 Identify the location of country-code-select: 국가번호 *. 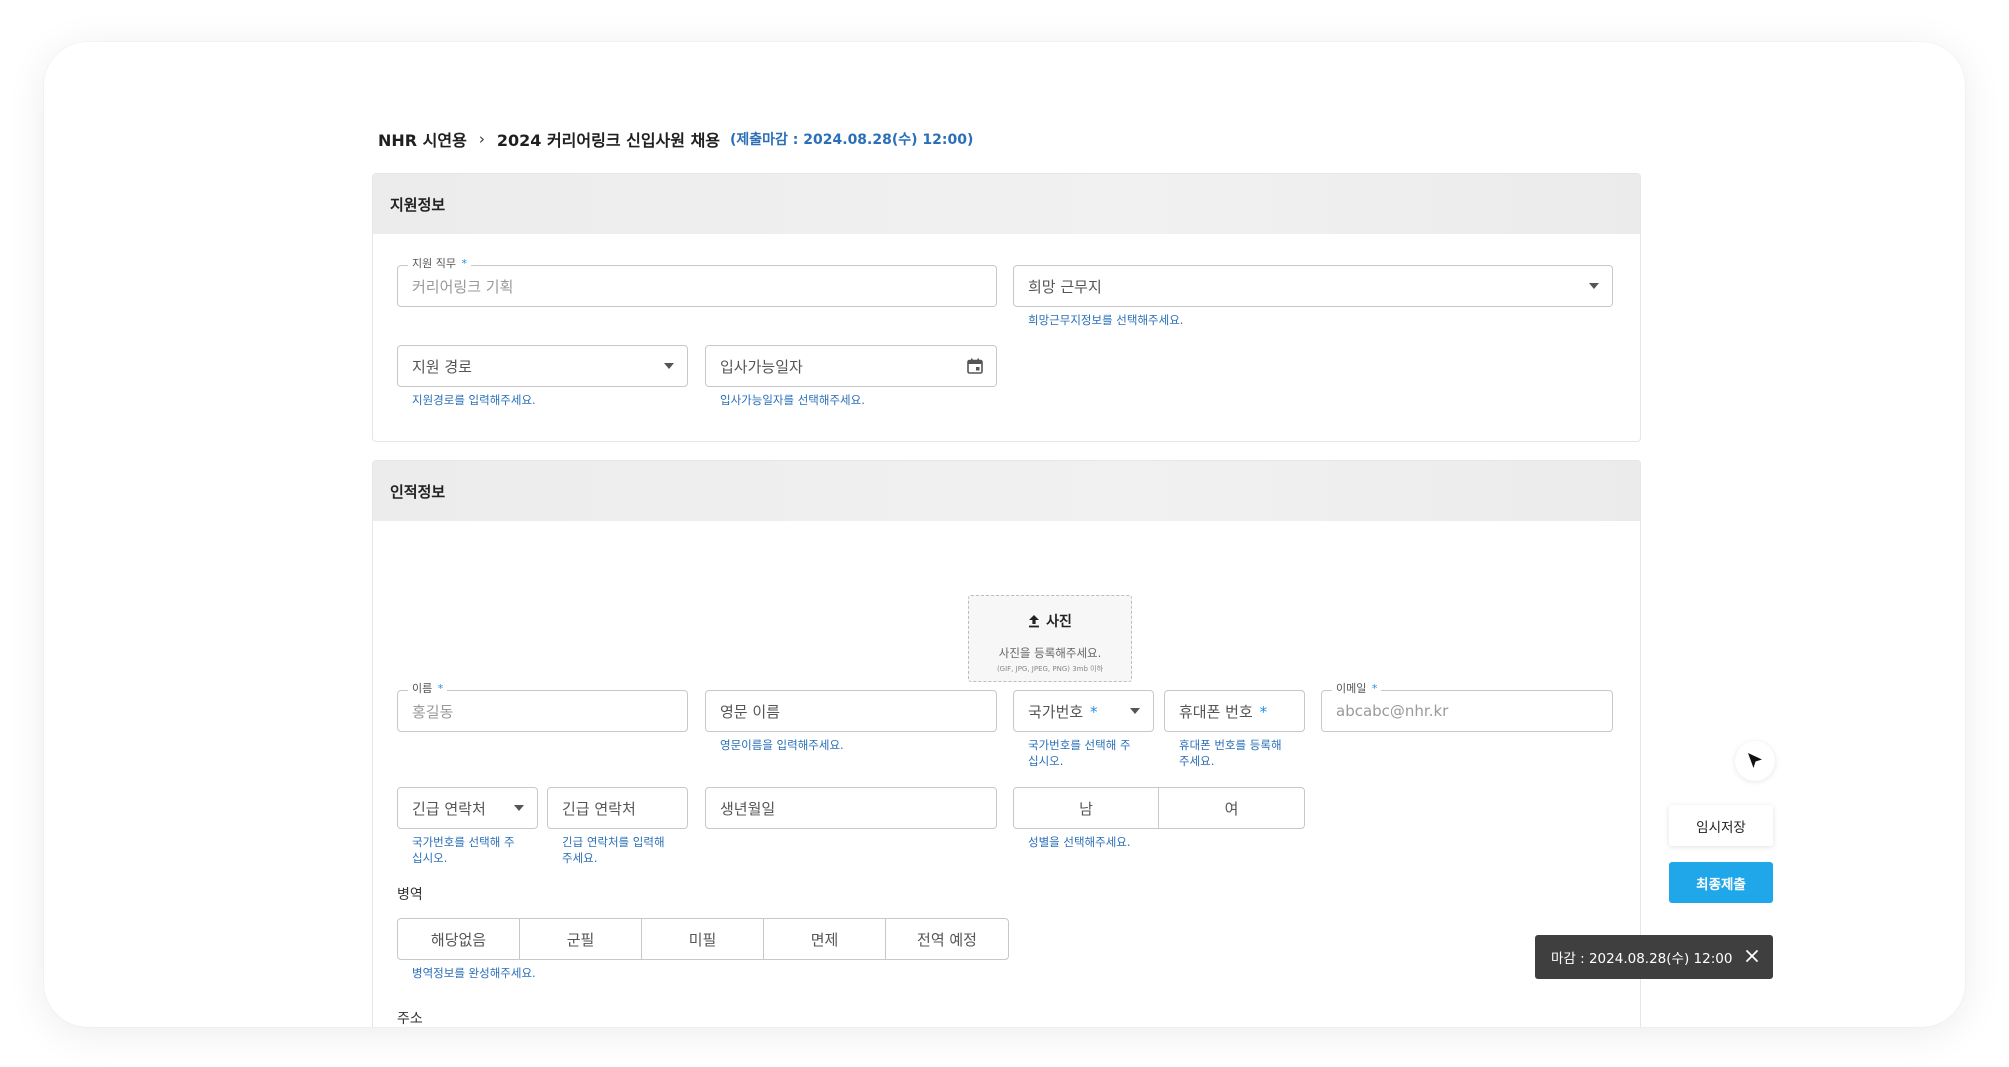
(1083, 711).